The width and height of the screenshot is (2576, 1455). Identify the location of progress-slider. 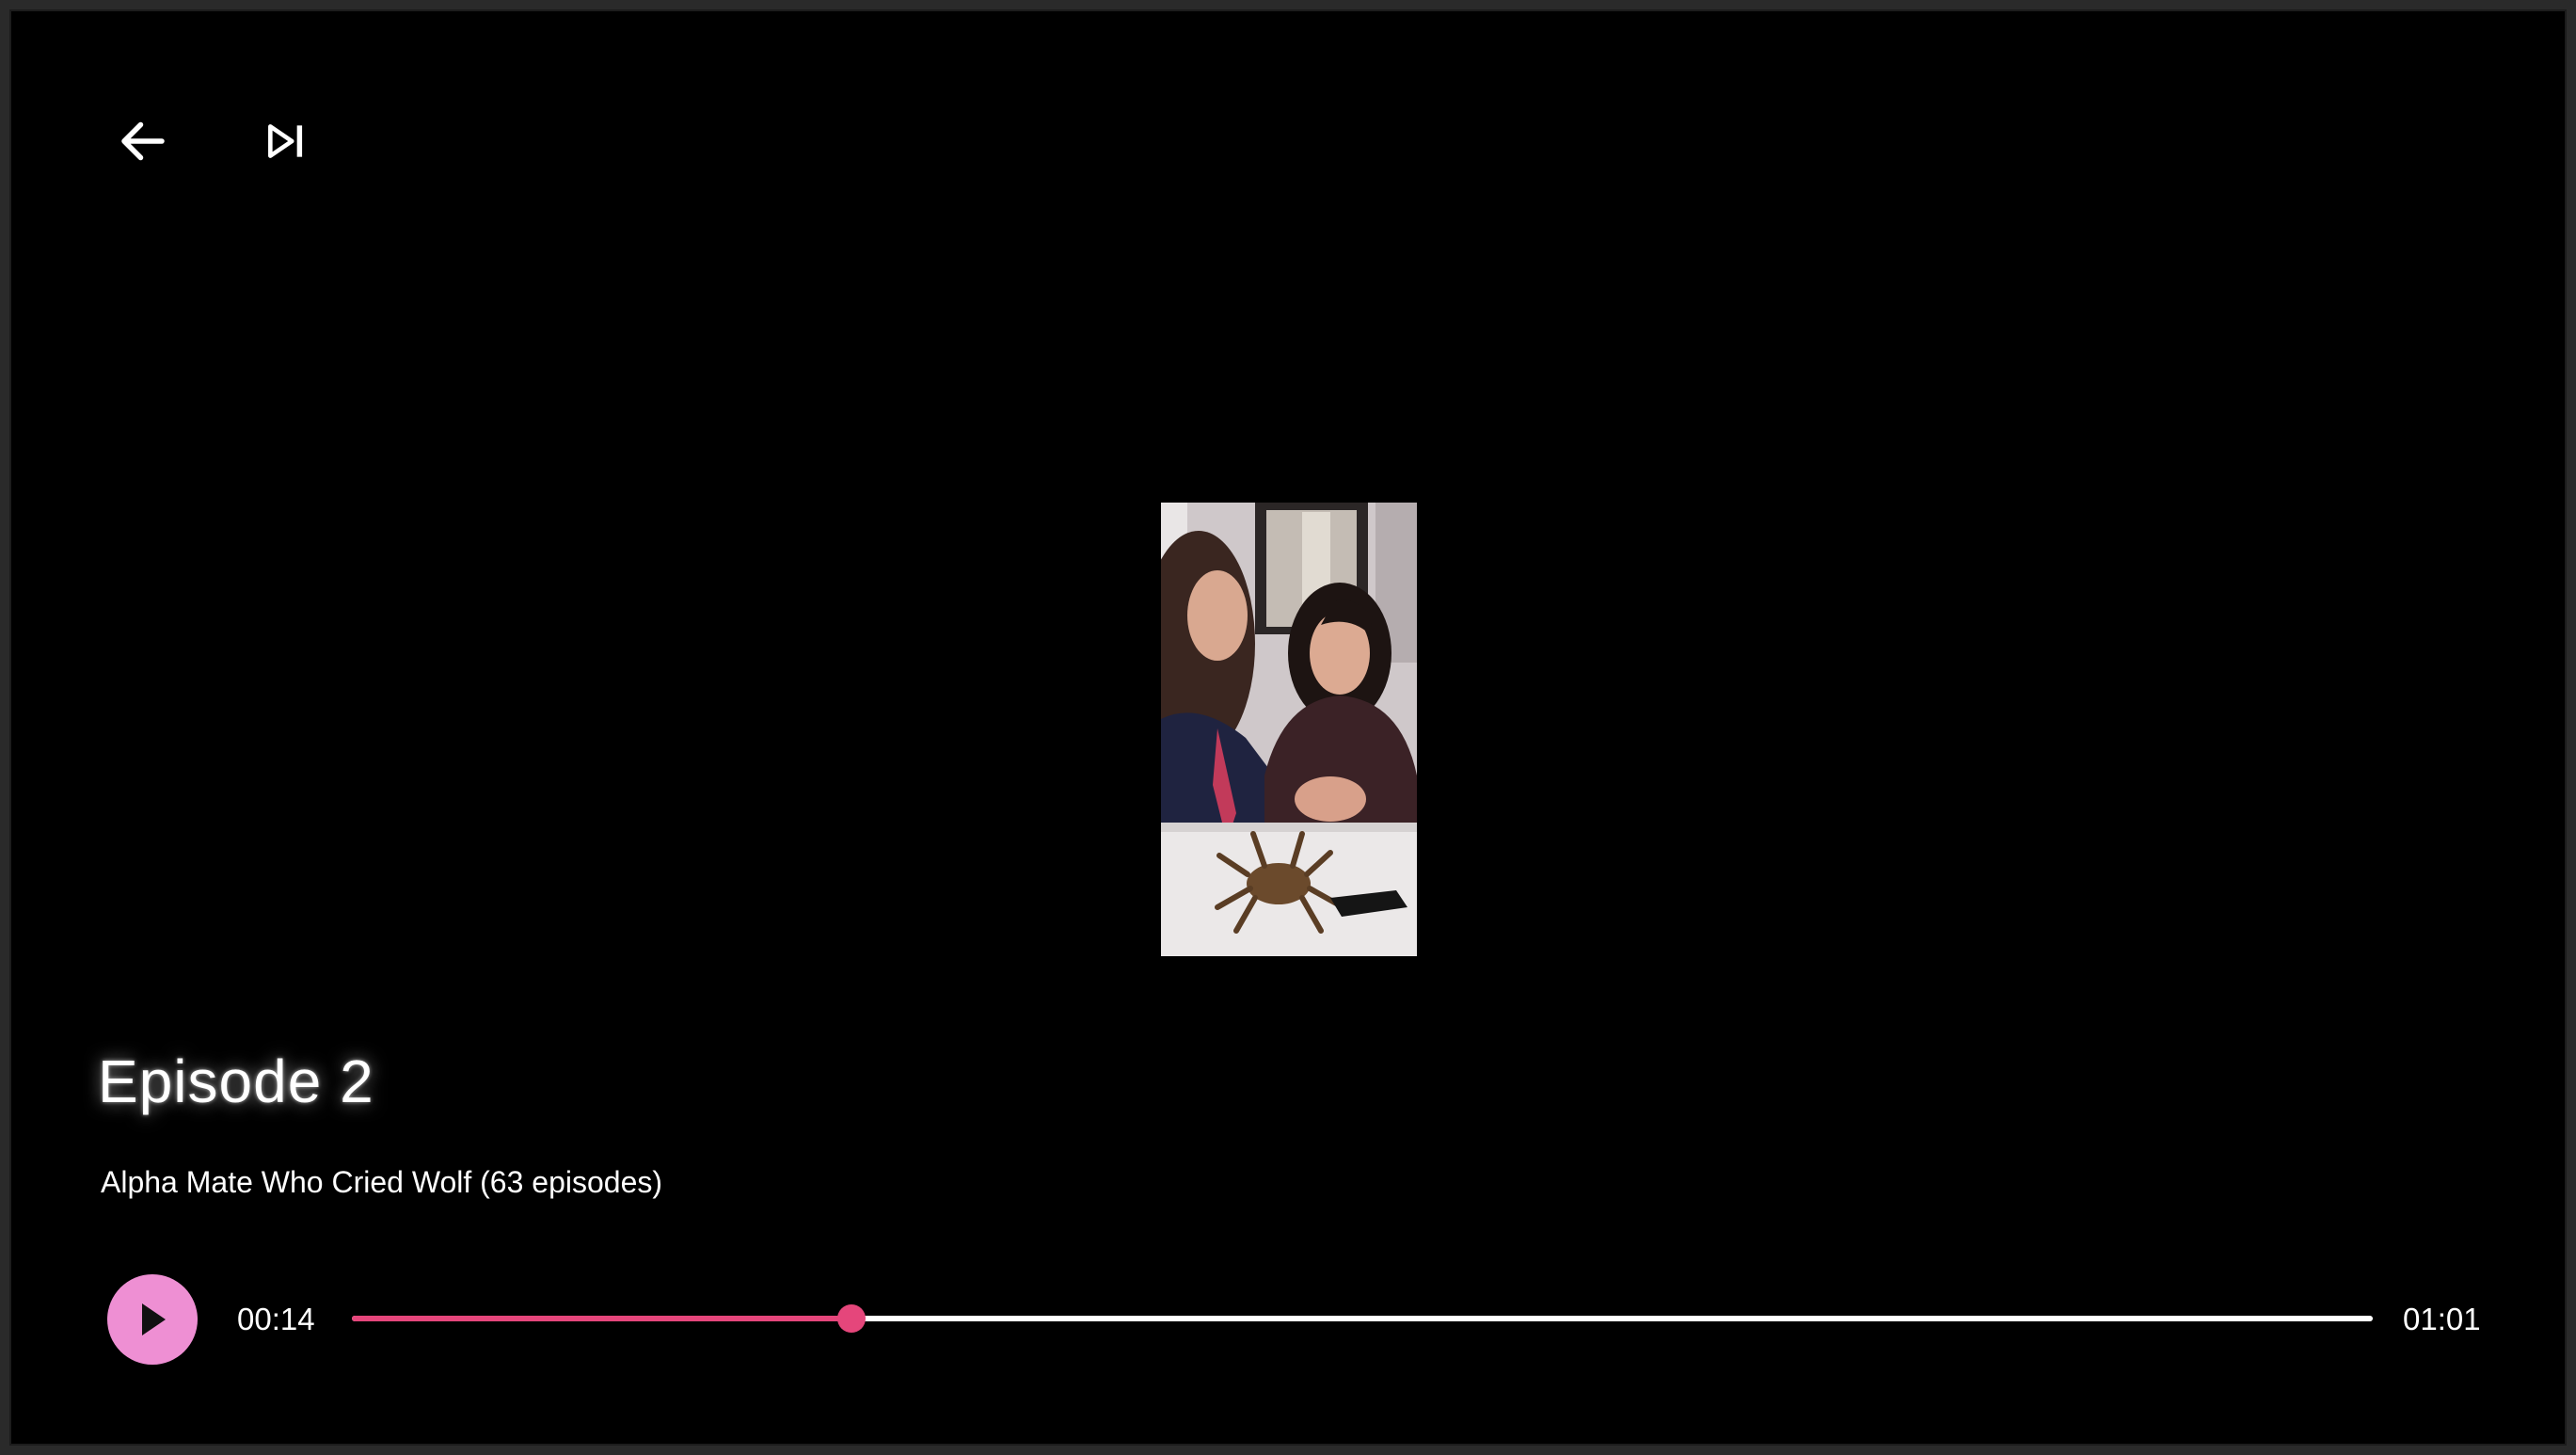
(1362, 1318).